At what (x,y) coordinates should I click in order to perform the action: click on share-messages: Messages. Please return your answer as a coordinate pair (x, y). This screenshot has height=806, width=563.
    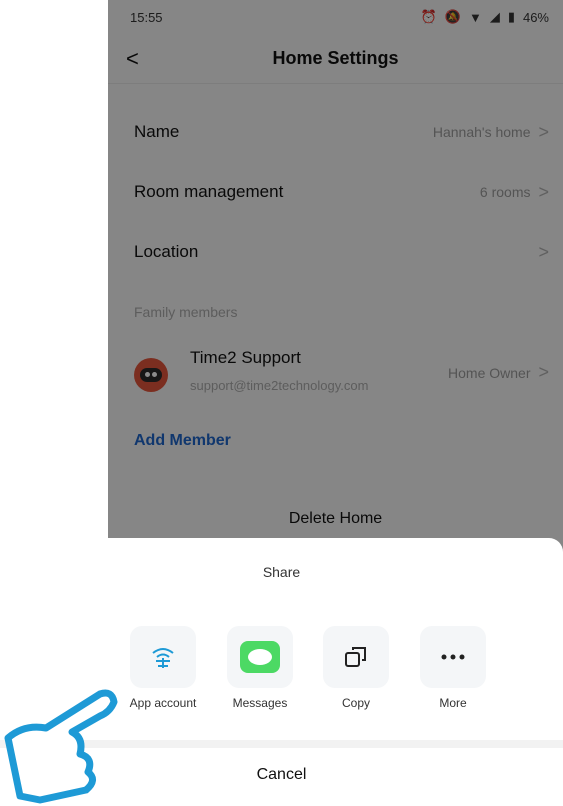
    Looking at the image, I should click on (260, 668).